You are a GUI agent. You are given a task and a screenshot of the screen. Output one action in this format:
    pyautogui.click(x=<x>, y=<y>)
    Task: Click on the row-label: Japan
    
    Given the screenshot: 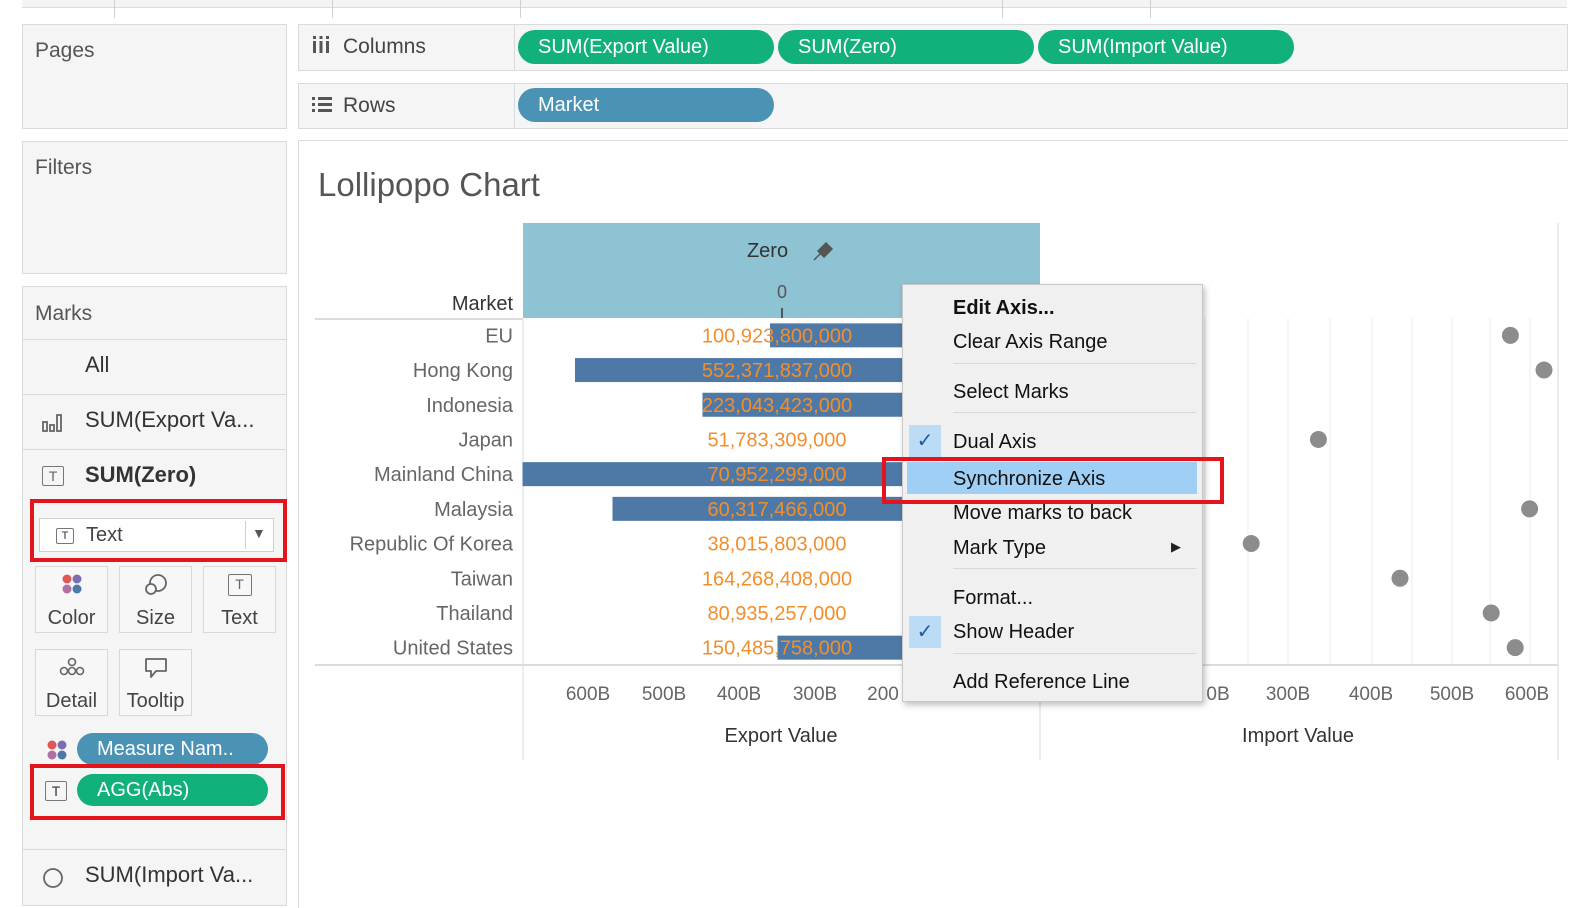 What is the action you would take?
    pyautogui.click(x=486, y=440)
    